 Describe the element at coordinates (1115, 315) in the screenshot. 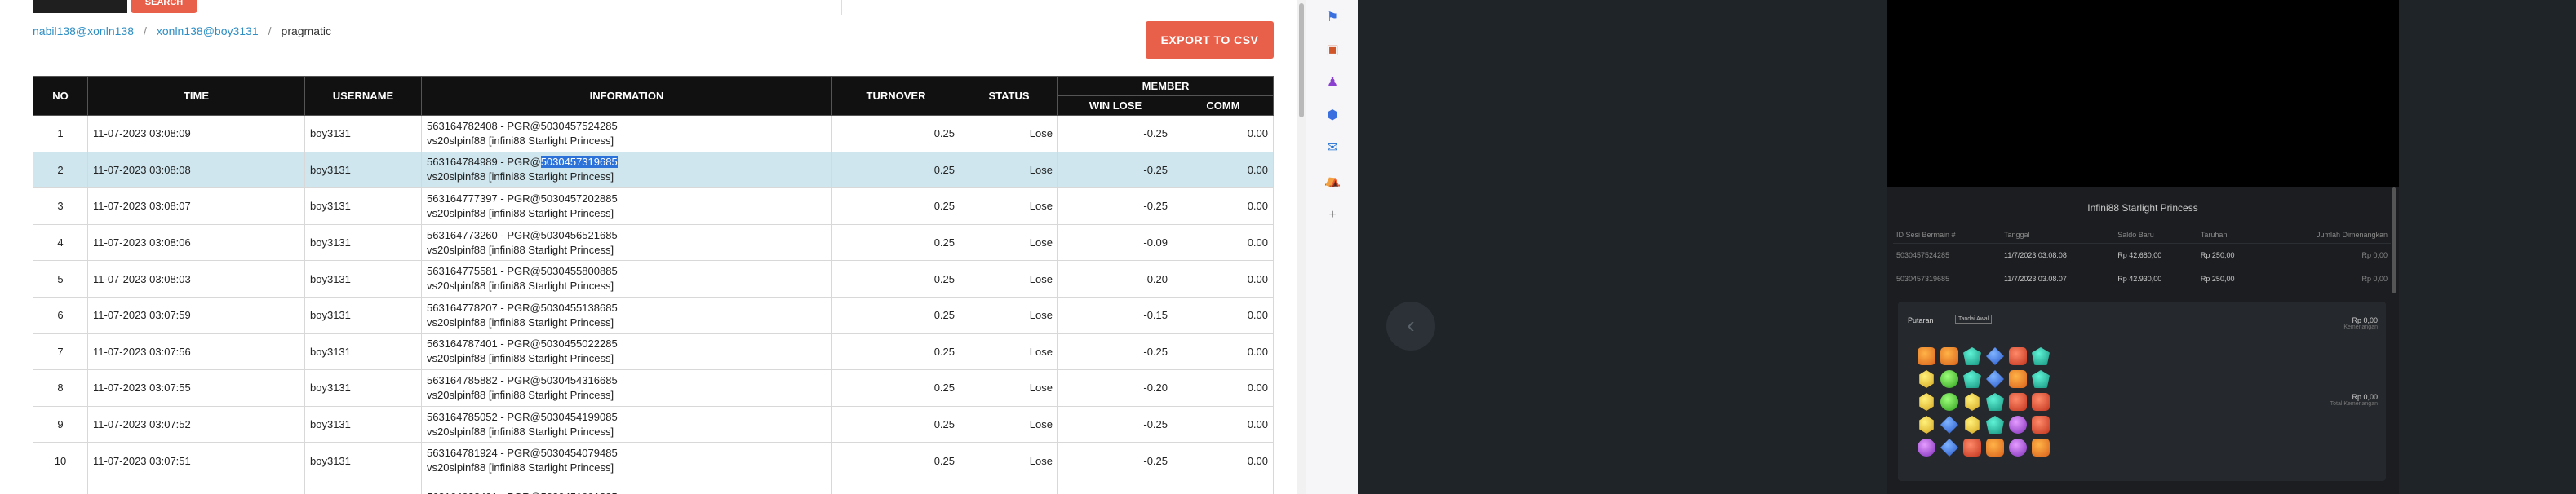

I see `row-win-lose: -0.15` at that location.